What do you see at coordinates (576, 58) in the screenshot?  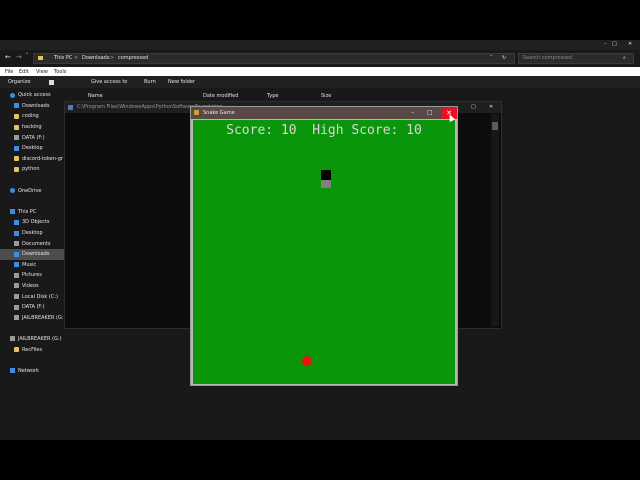 I see `search-input: Search compressed ⌕` at bounding box center [576, 58].